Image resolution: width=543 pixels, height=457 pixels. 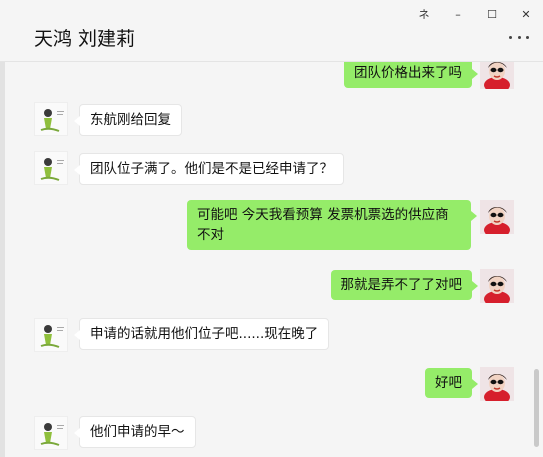 I want to click on more-options-button, so click(x=519, y=37).